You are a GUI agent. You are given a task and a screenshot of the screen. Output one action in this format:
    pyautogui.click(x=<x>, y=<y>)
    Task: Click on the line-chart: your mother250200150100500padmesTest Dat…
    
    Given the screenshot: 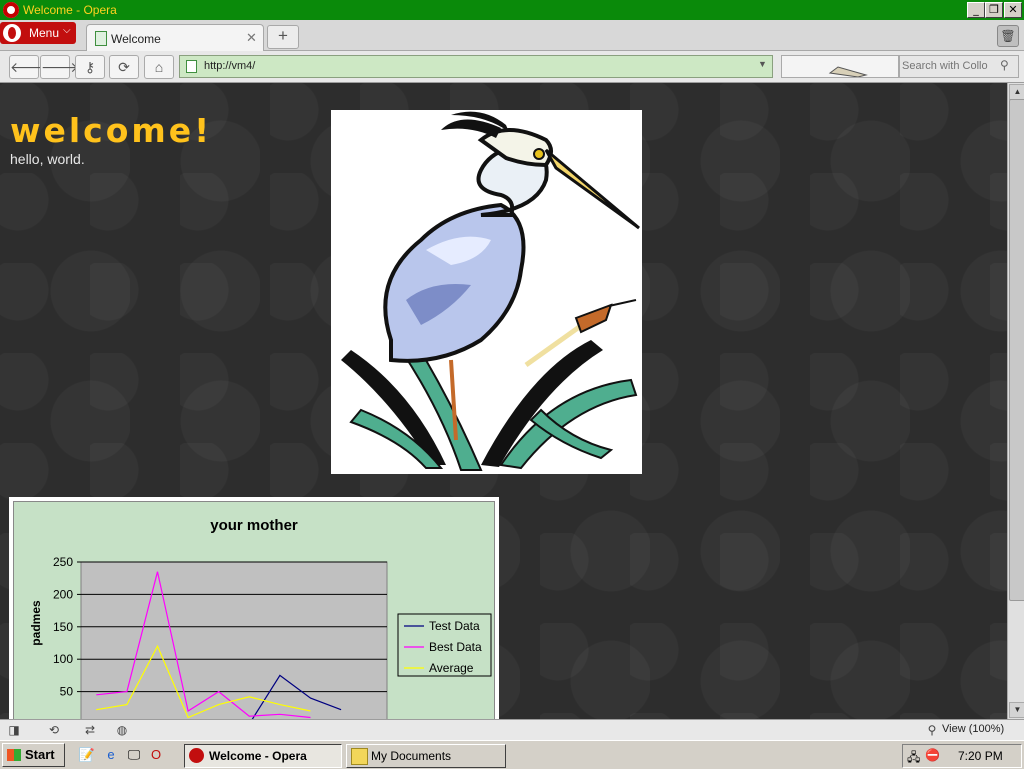 What is the action you would take?
    pyautogui.click(x=260, y=618)
    